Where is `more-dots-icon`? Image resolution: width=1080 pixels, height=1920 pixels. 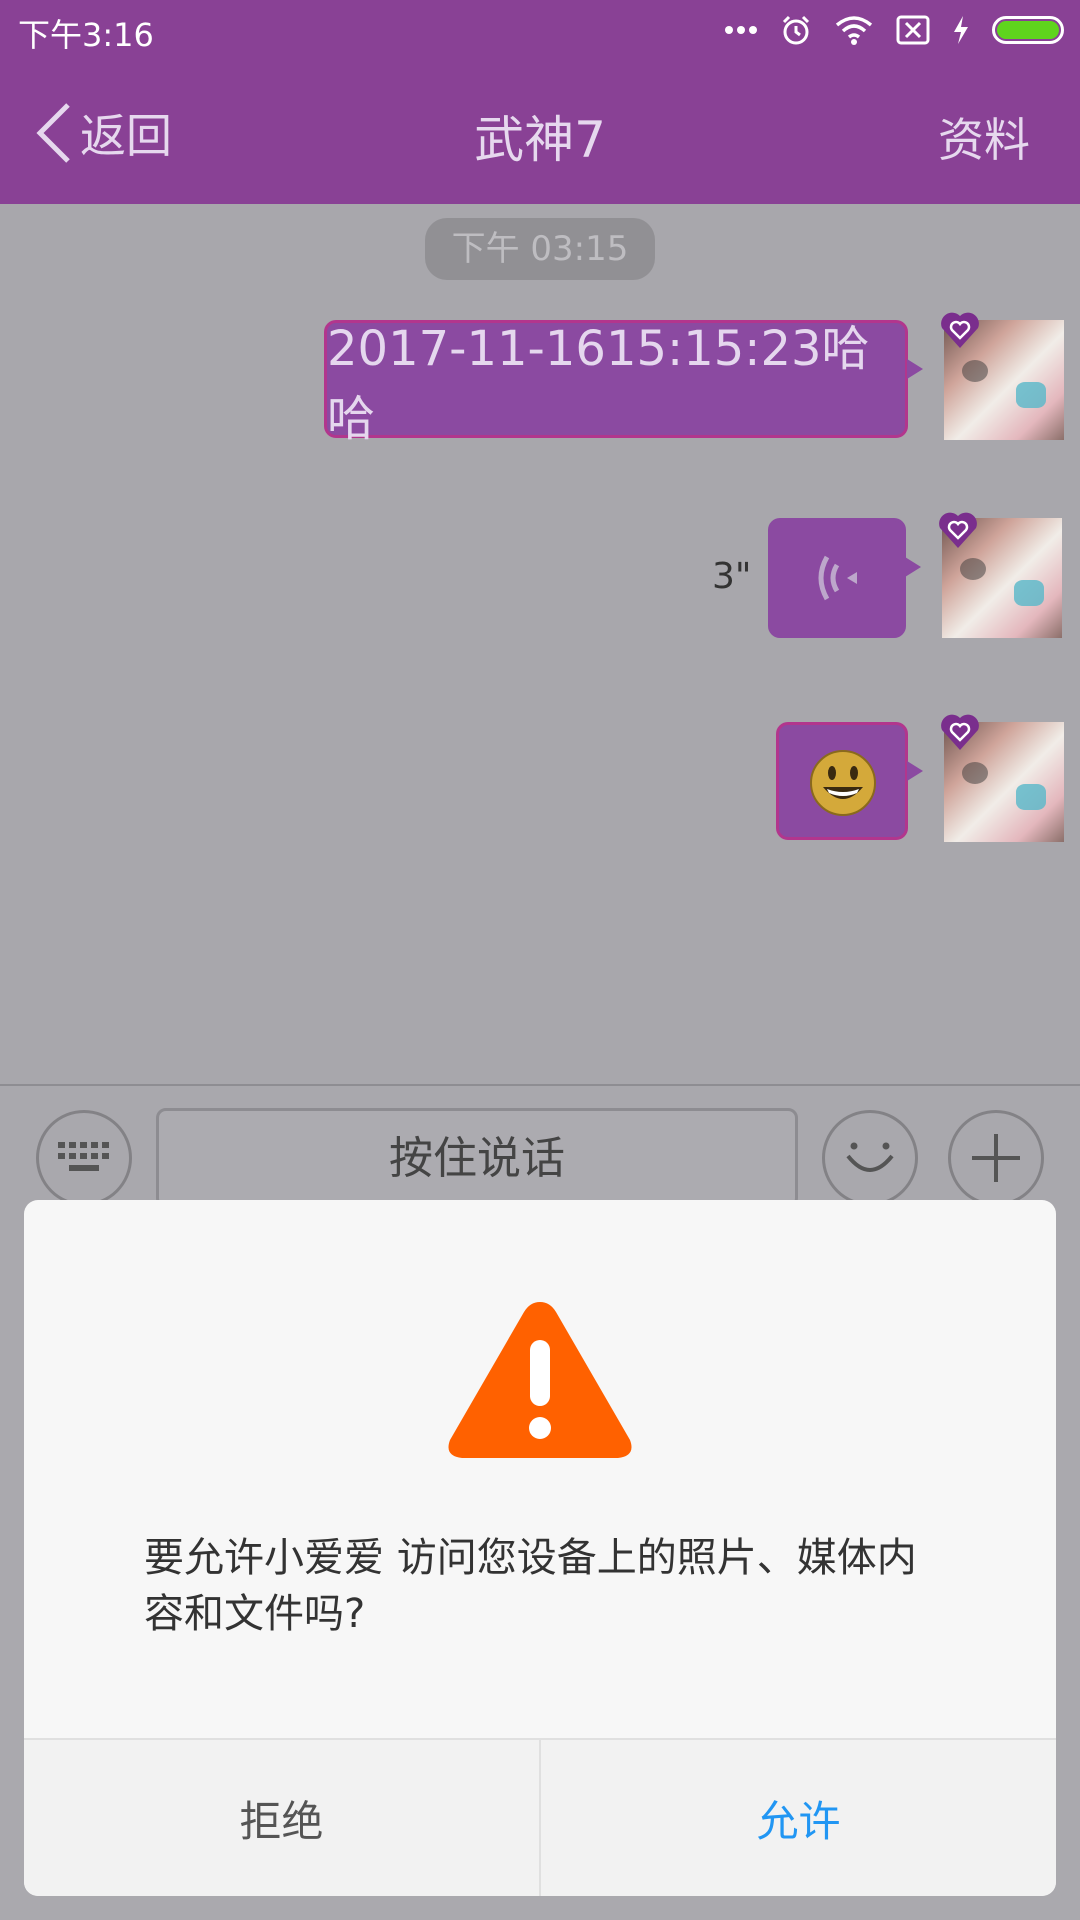
more-dots-icon is located at coordinates (741, 30).